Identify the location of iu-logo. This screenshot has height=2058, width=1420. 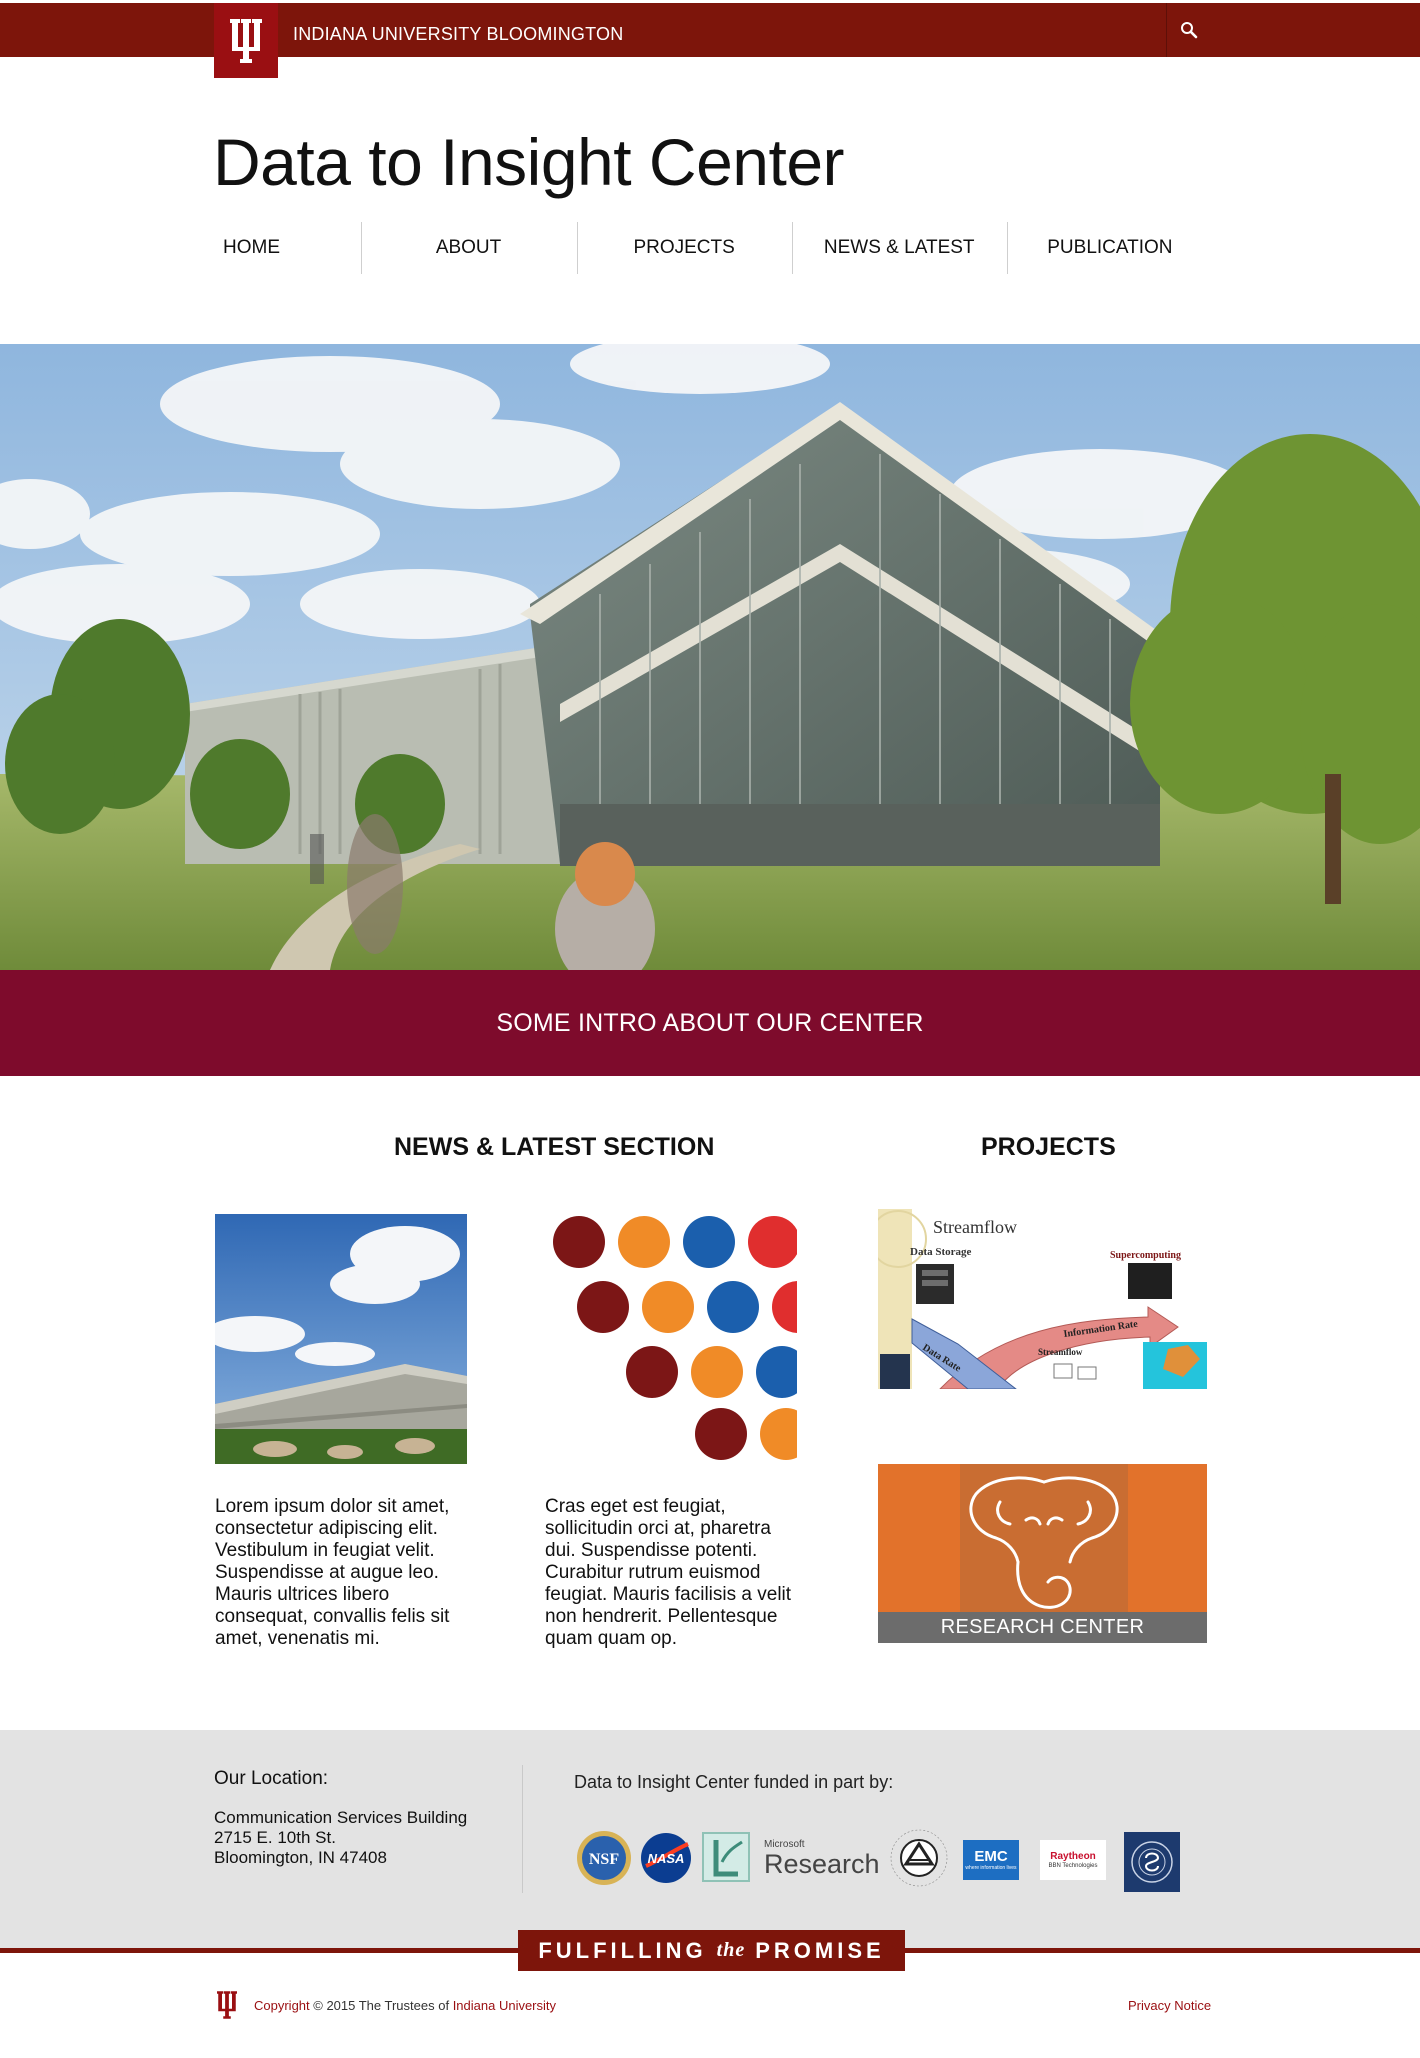
(246, 40).